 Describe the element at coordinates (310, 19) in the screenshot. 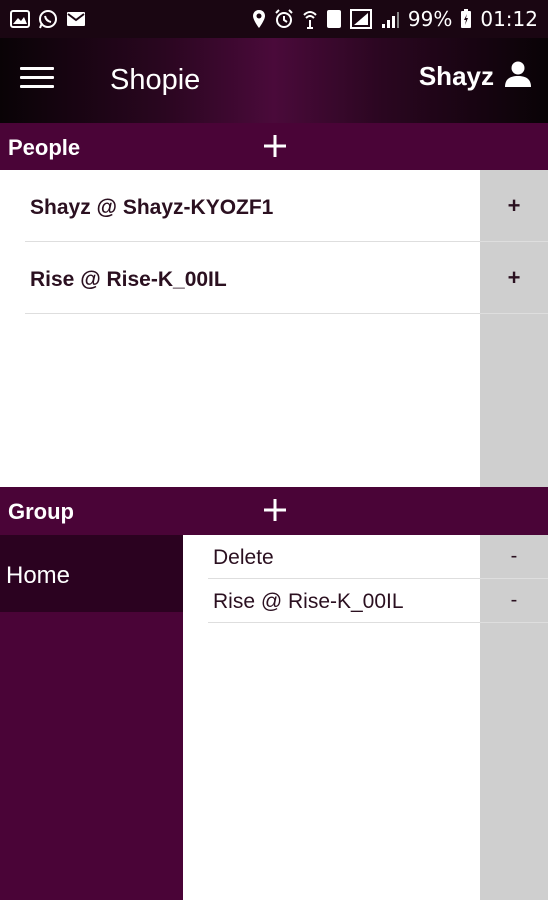

I see `wifi-icon` at that location.